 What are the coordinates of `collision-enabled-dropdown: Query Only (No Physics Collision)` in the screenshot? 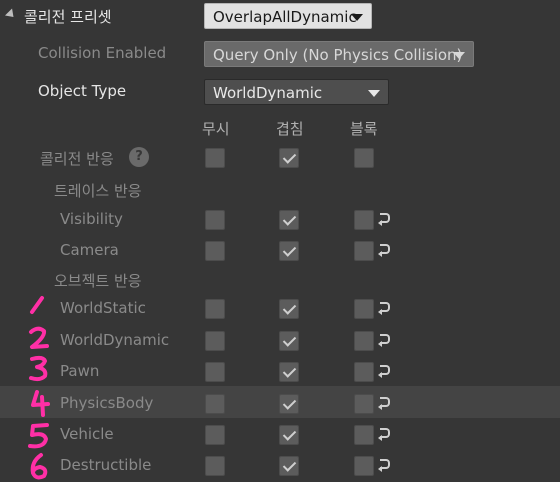 It's located at (339, 54).